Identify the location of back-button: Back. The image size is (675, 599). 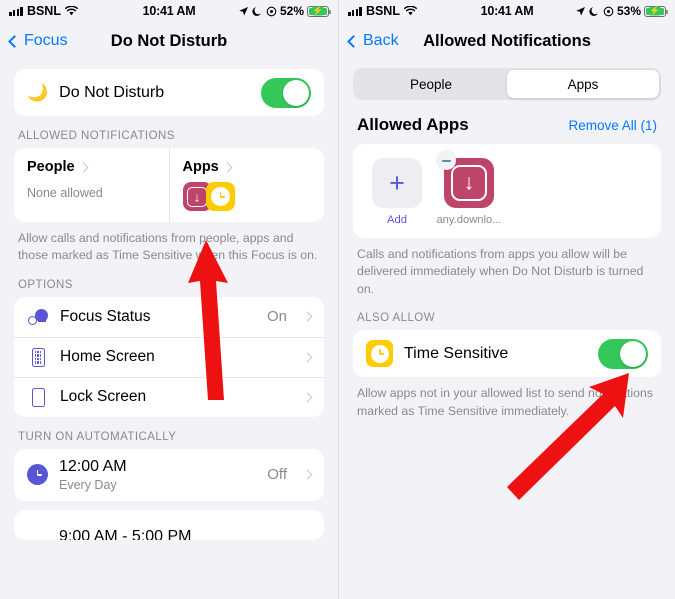
(373, 41).